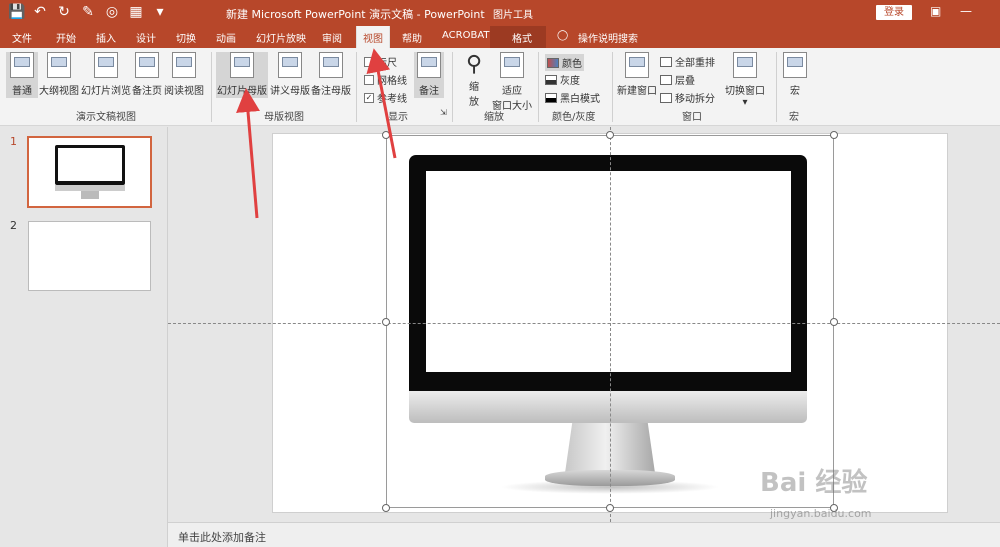 This screenshot has width=1000, height=547. I want to click on format-painter-icon: ✎, so click(88, 12).